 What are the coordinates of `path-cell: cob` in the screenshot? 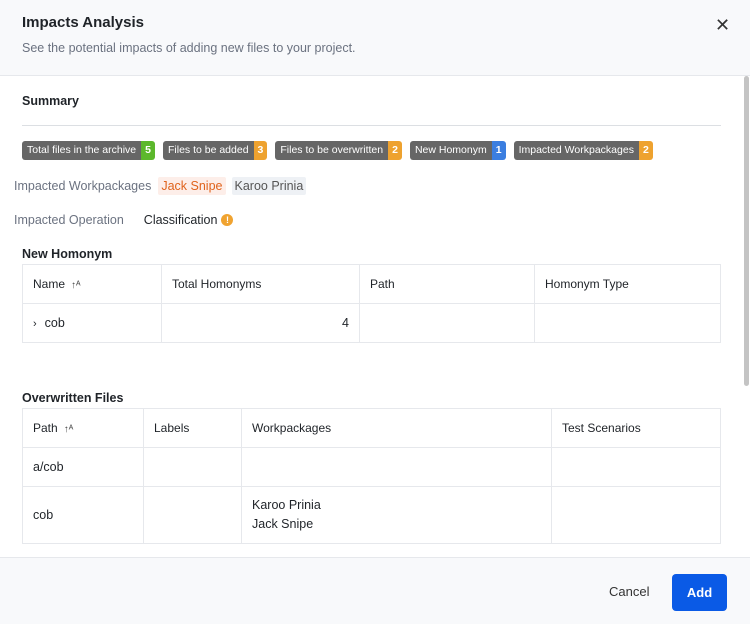 It's located at (83, 515).